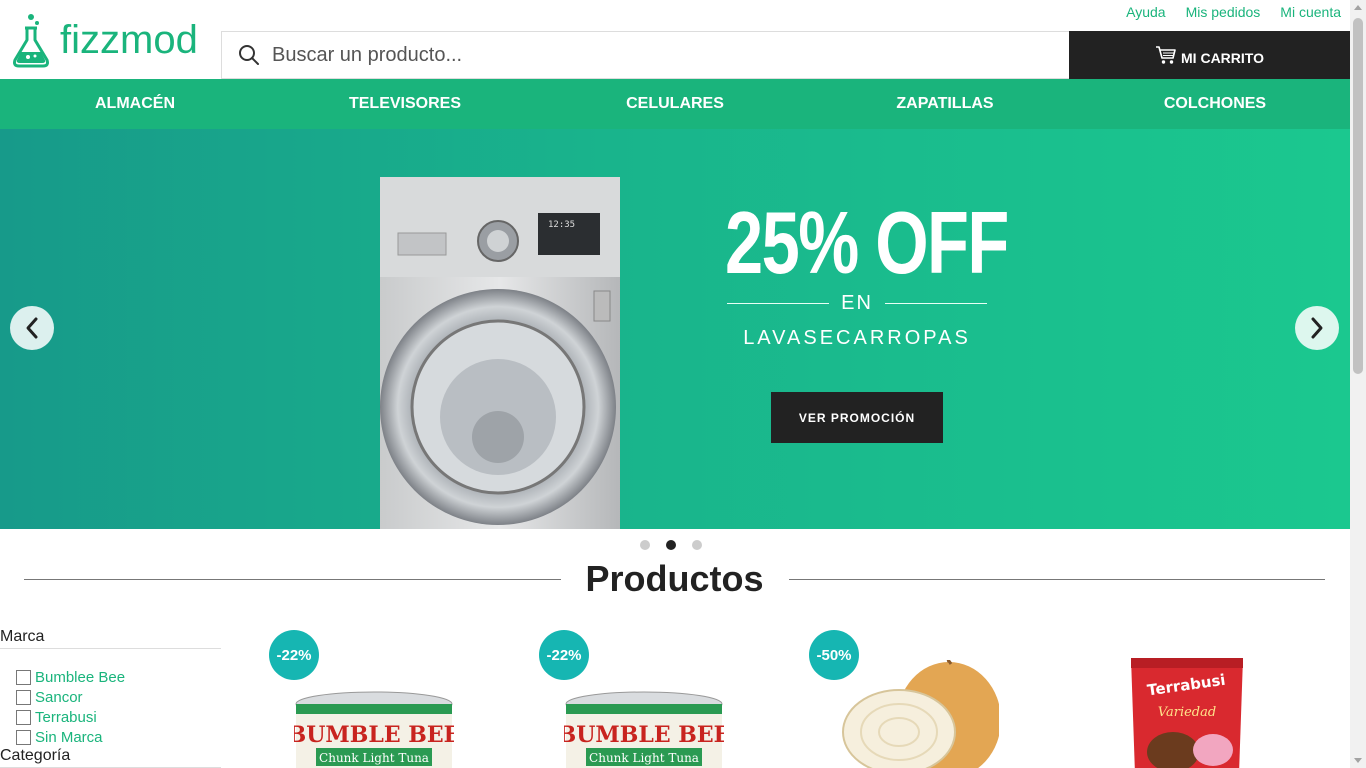  Describe the element at coordinates (1166, 55) in the screenshot. I see `cart-icon` at that location.